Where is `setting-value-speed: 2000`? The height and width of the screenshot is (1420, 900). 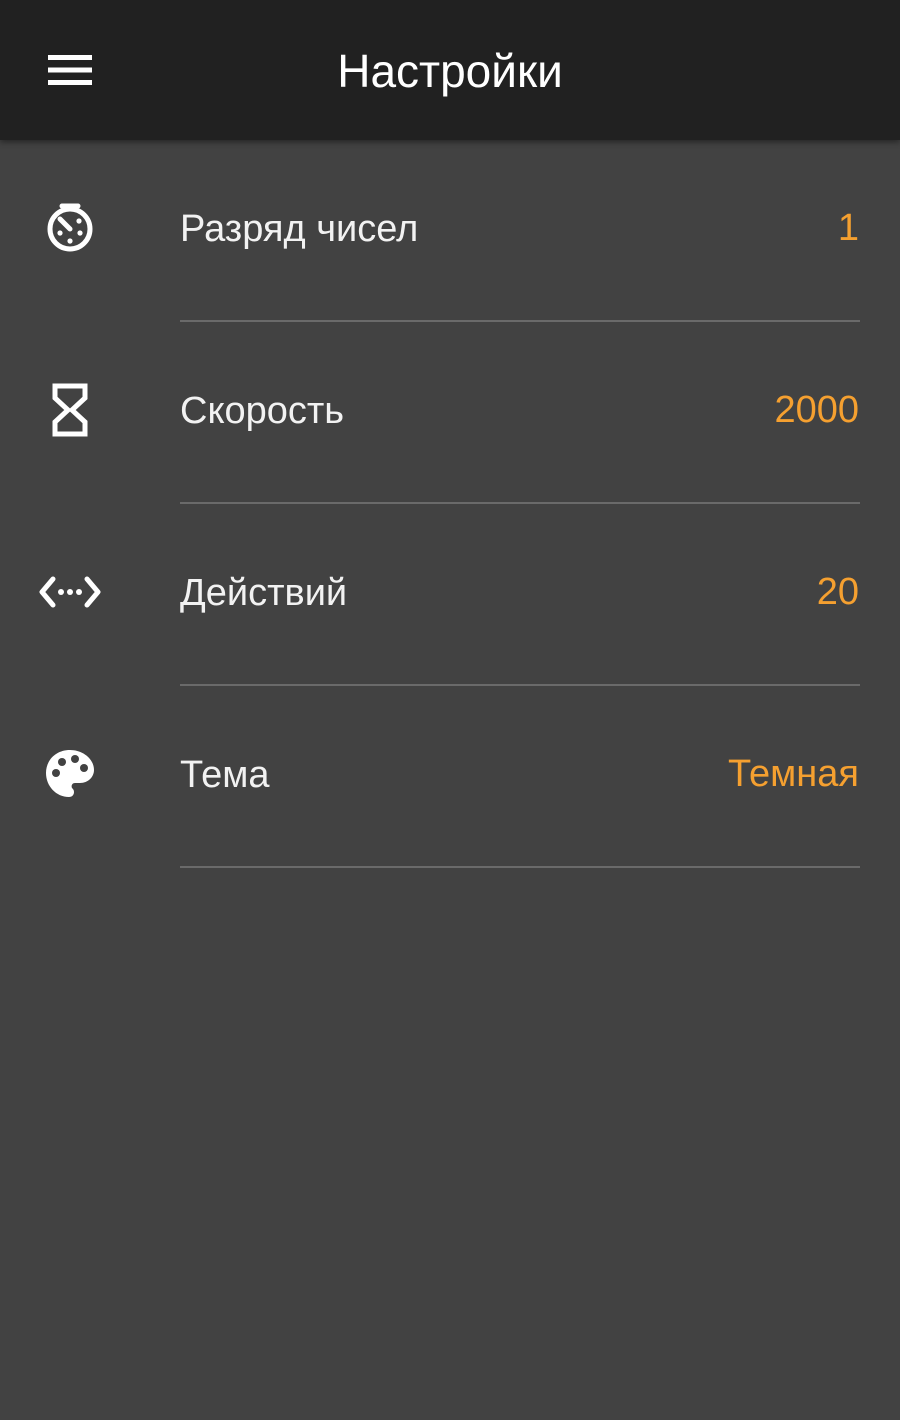
setting-value-speed: 2000 is located at coordinates (816, 410).